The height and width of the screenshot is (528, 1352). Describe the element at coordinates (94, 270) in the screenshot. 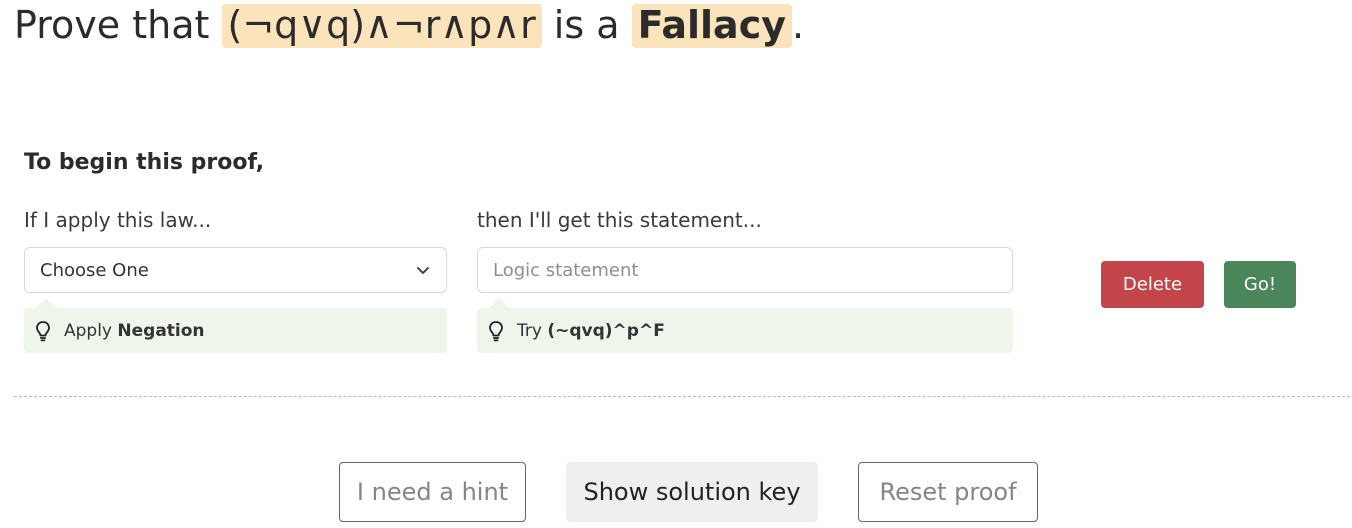

I see `law-select-value: Choose One` at that location.